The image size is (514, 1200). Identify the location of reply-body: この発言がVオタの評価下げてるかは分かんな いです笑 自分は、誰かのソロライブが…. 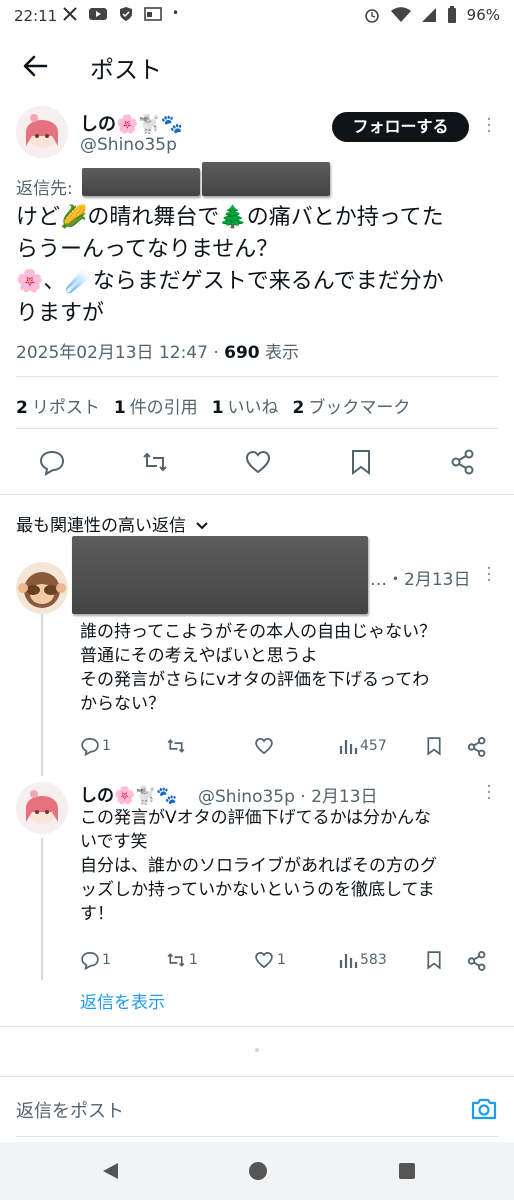
(292, 866).